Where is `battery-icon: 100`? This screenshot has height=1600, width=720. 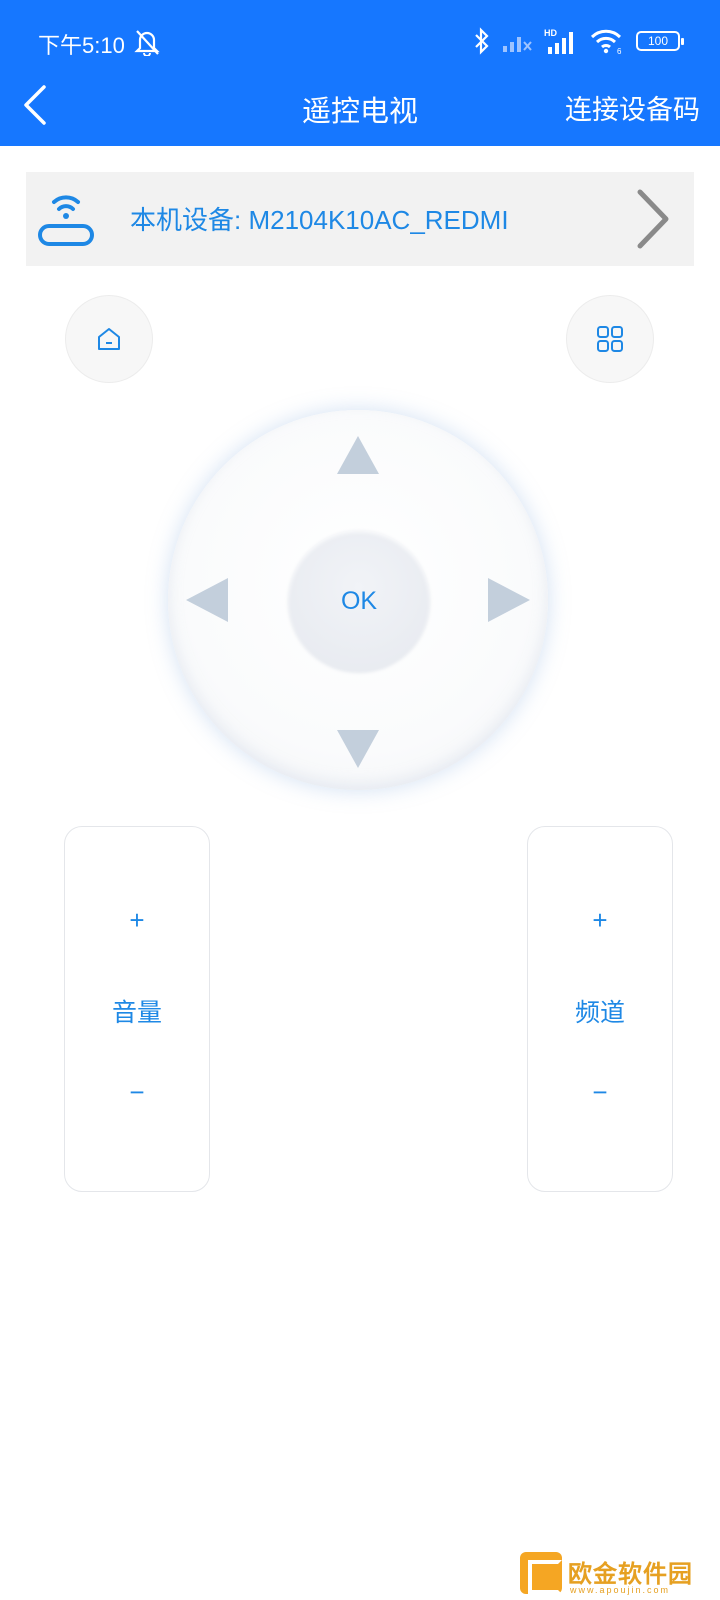 battery-icon: 100 is located at coordinates (660, 41).